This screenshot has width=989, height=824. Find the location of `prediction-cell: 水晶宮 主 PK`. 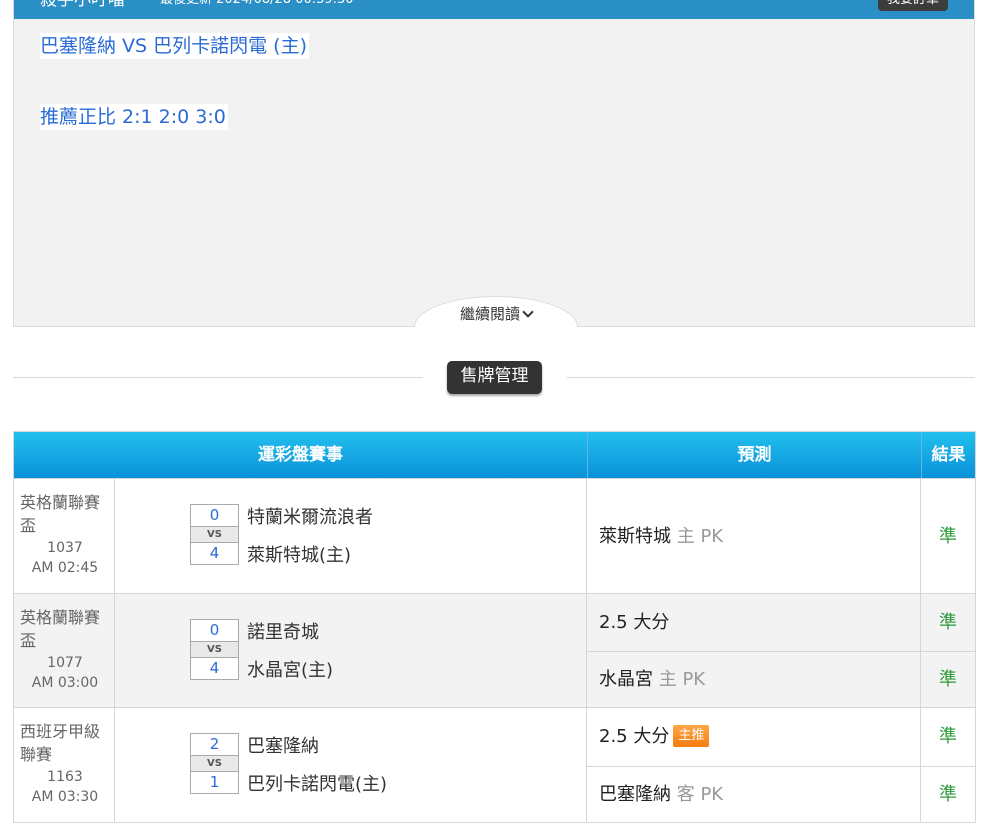

prediction-cell: 水晶宮 主 PK is located at coordinates (754, 680).